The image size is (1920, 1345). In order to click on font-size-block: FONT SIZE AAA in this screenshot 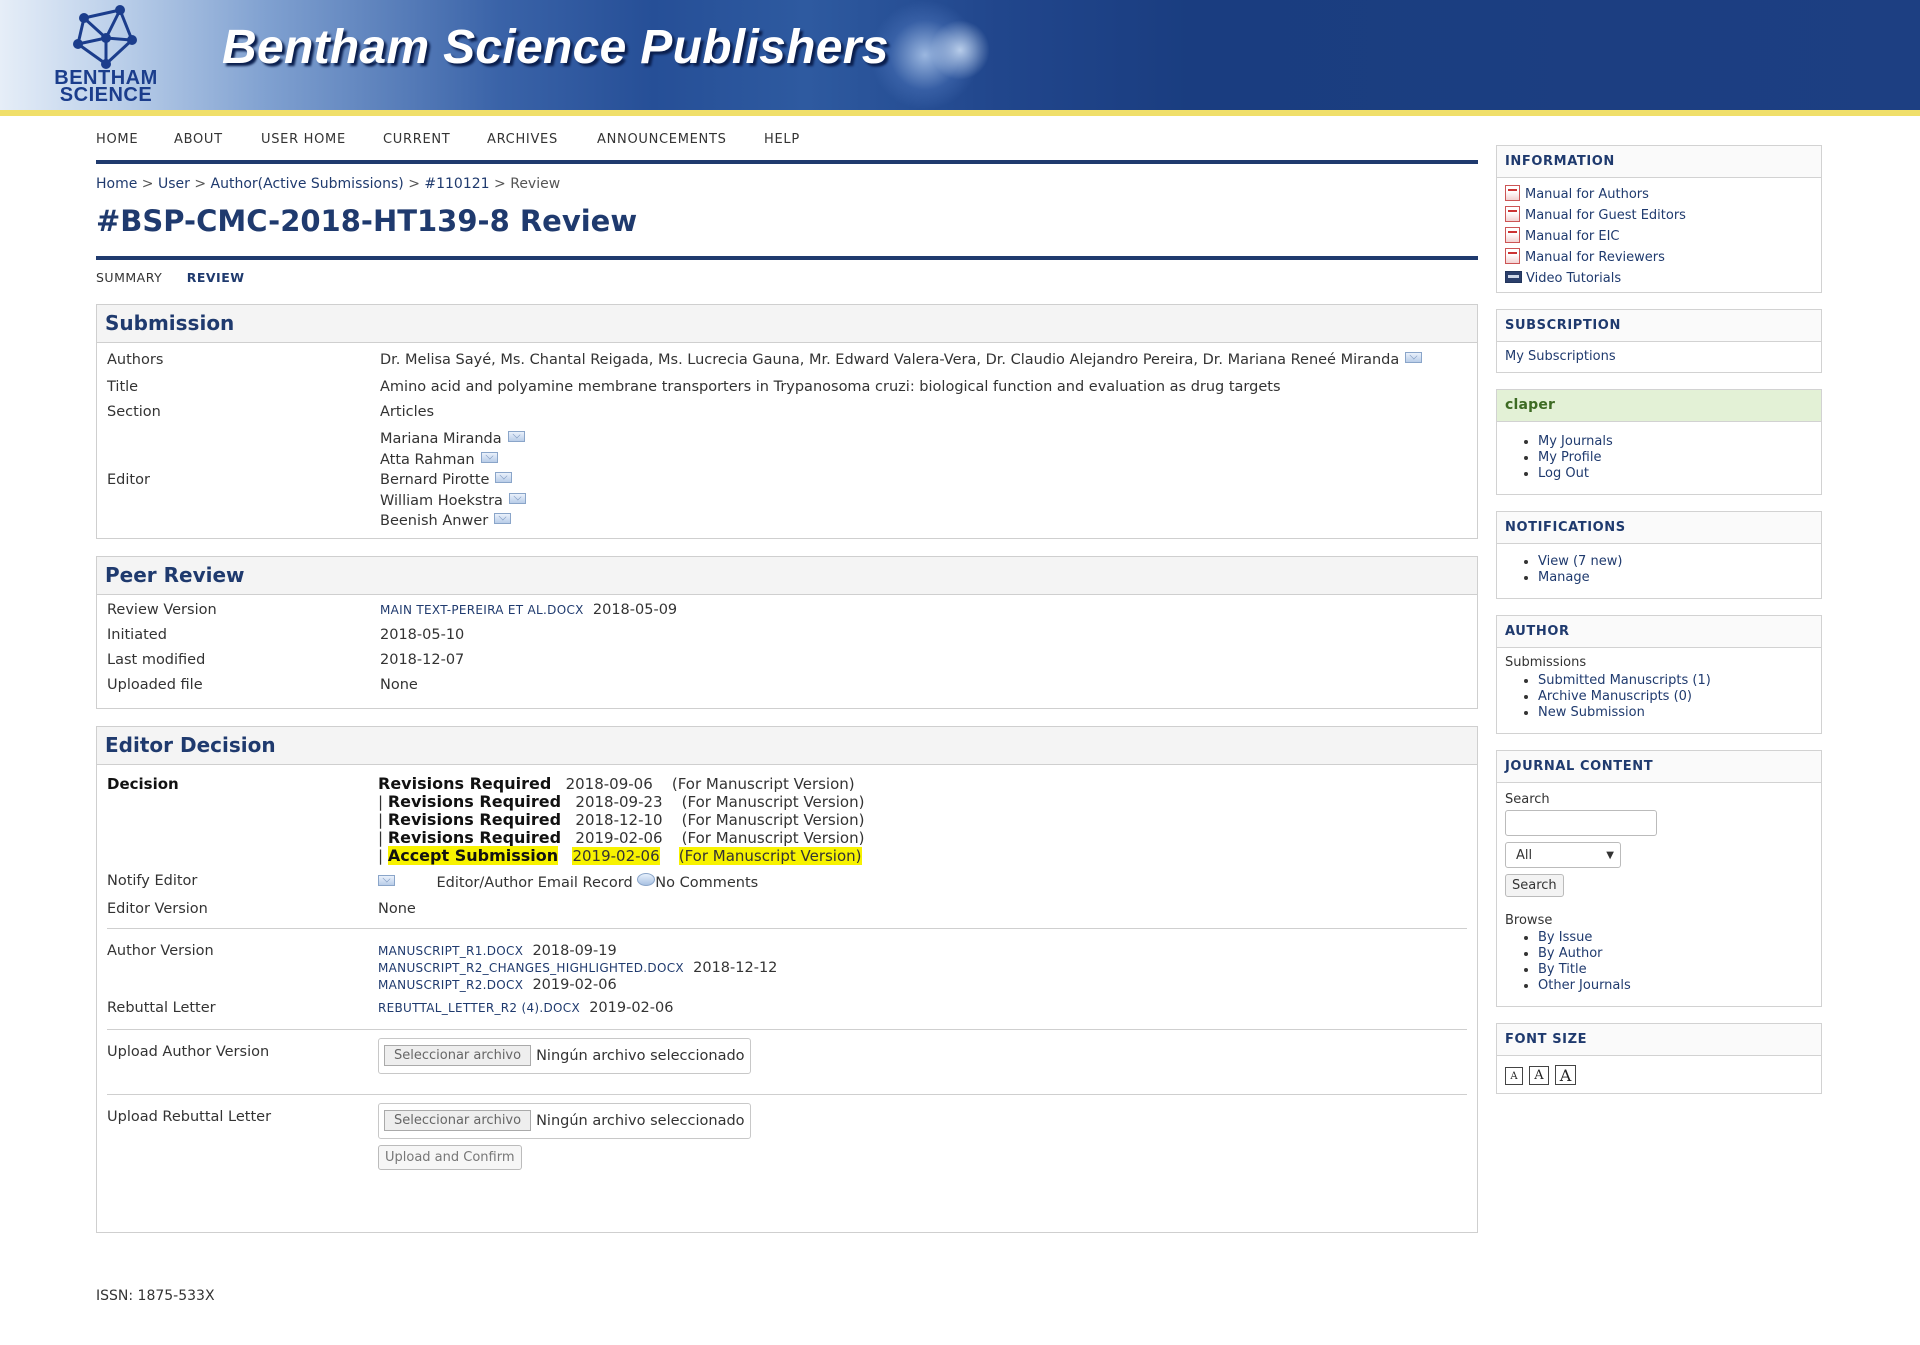, I will do `click(1659, 1058)`.